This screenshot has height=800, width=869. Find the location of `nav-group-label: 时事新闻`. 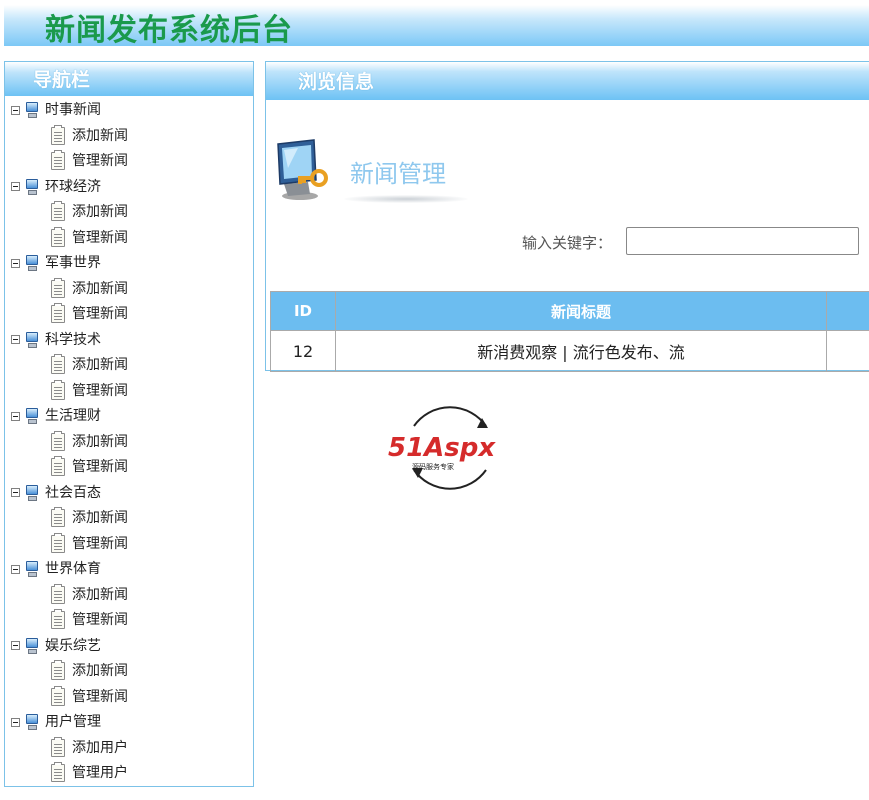

nav-group-label: 时事新闻 is located at coordinates (73, 110).